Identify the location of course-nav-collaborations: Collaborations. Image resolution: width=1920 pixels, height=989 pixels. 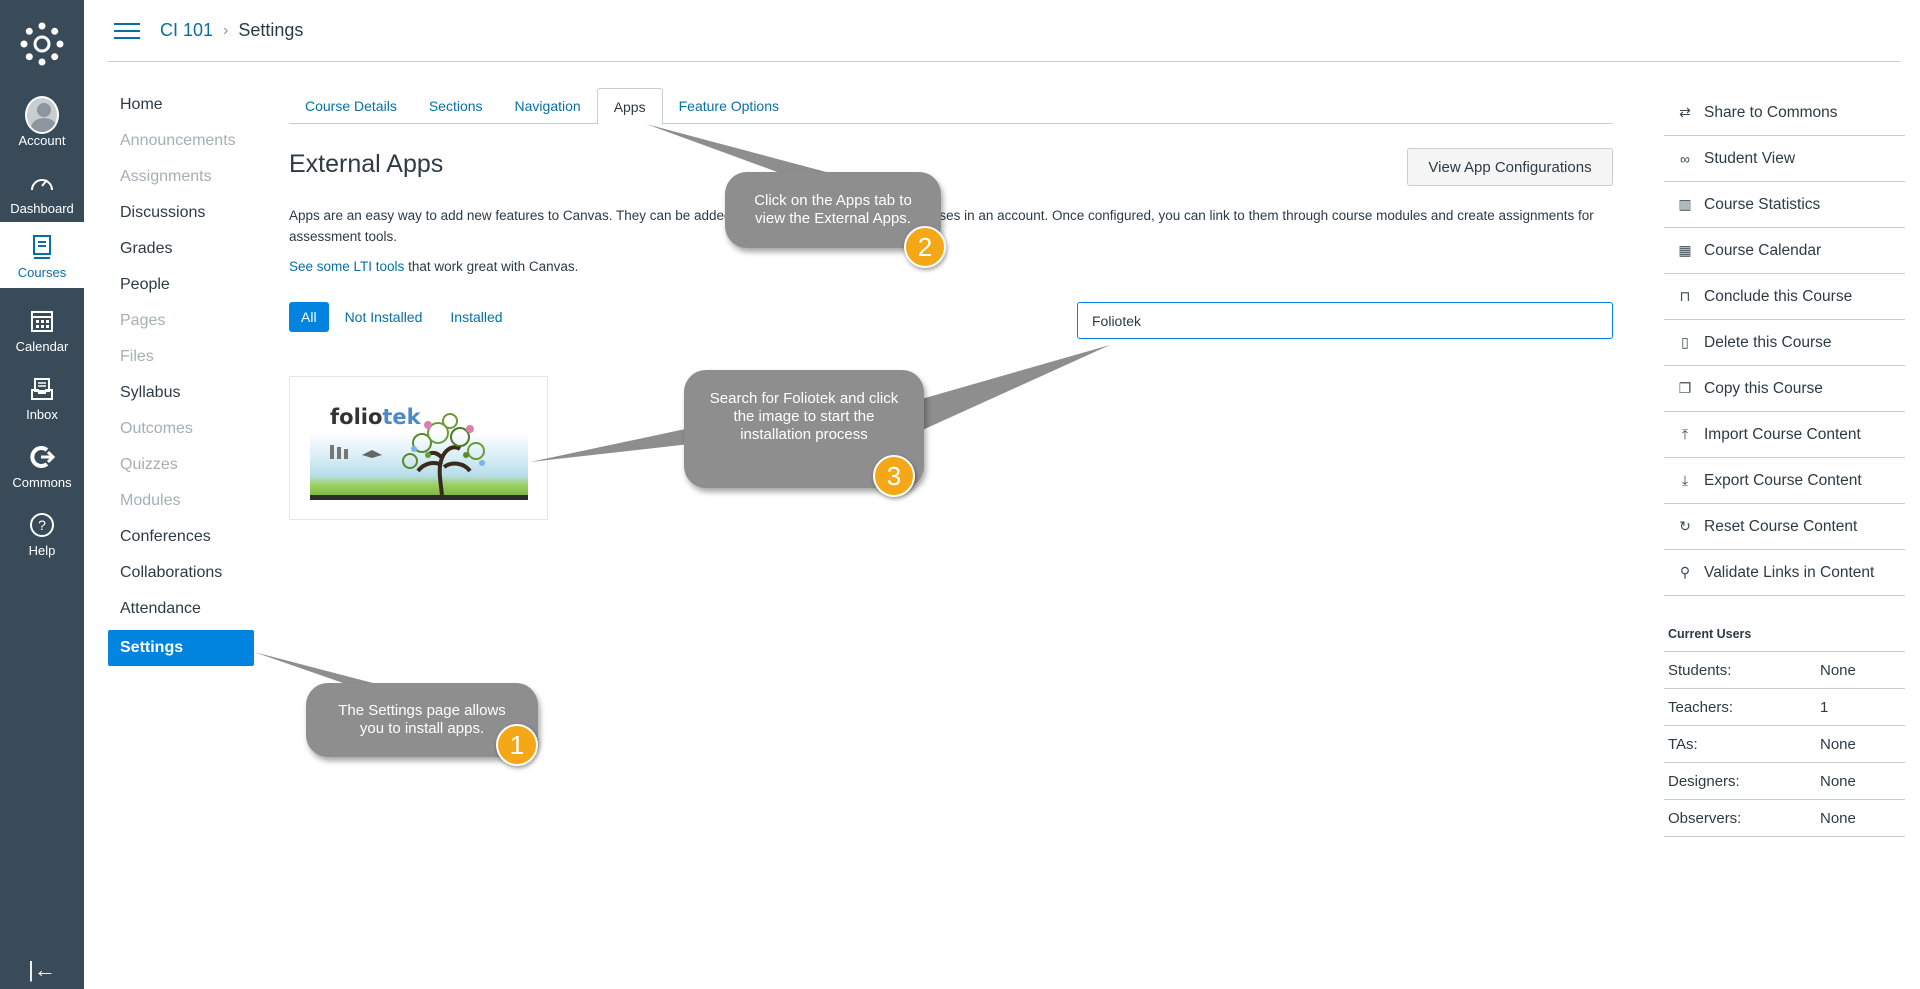
(181, 576).